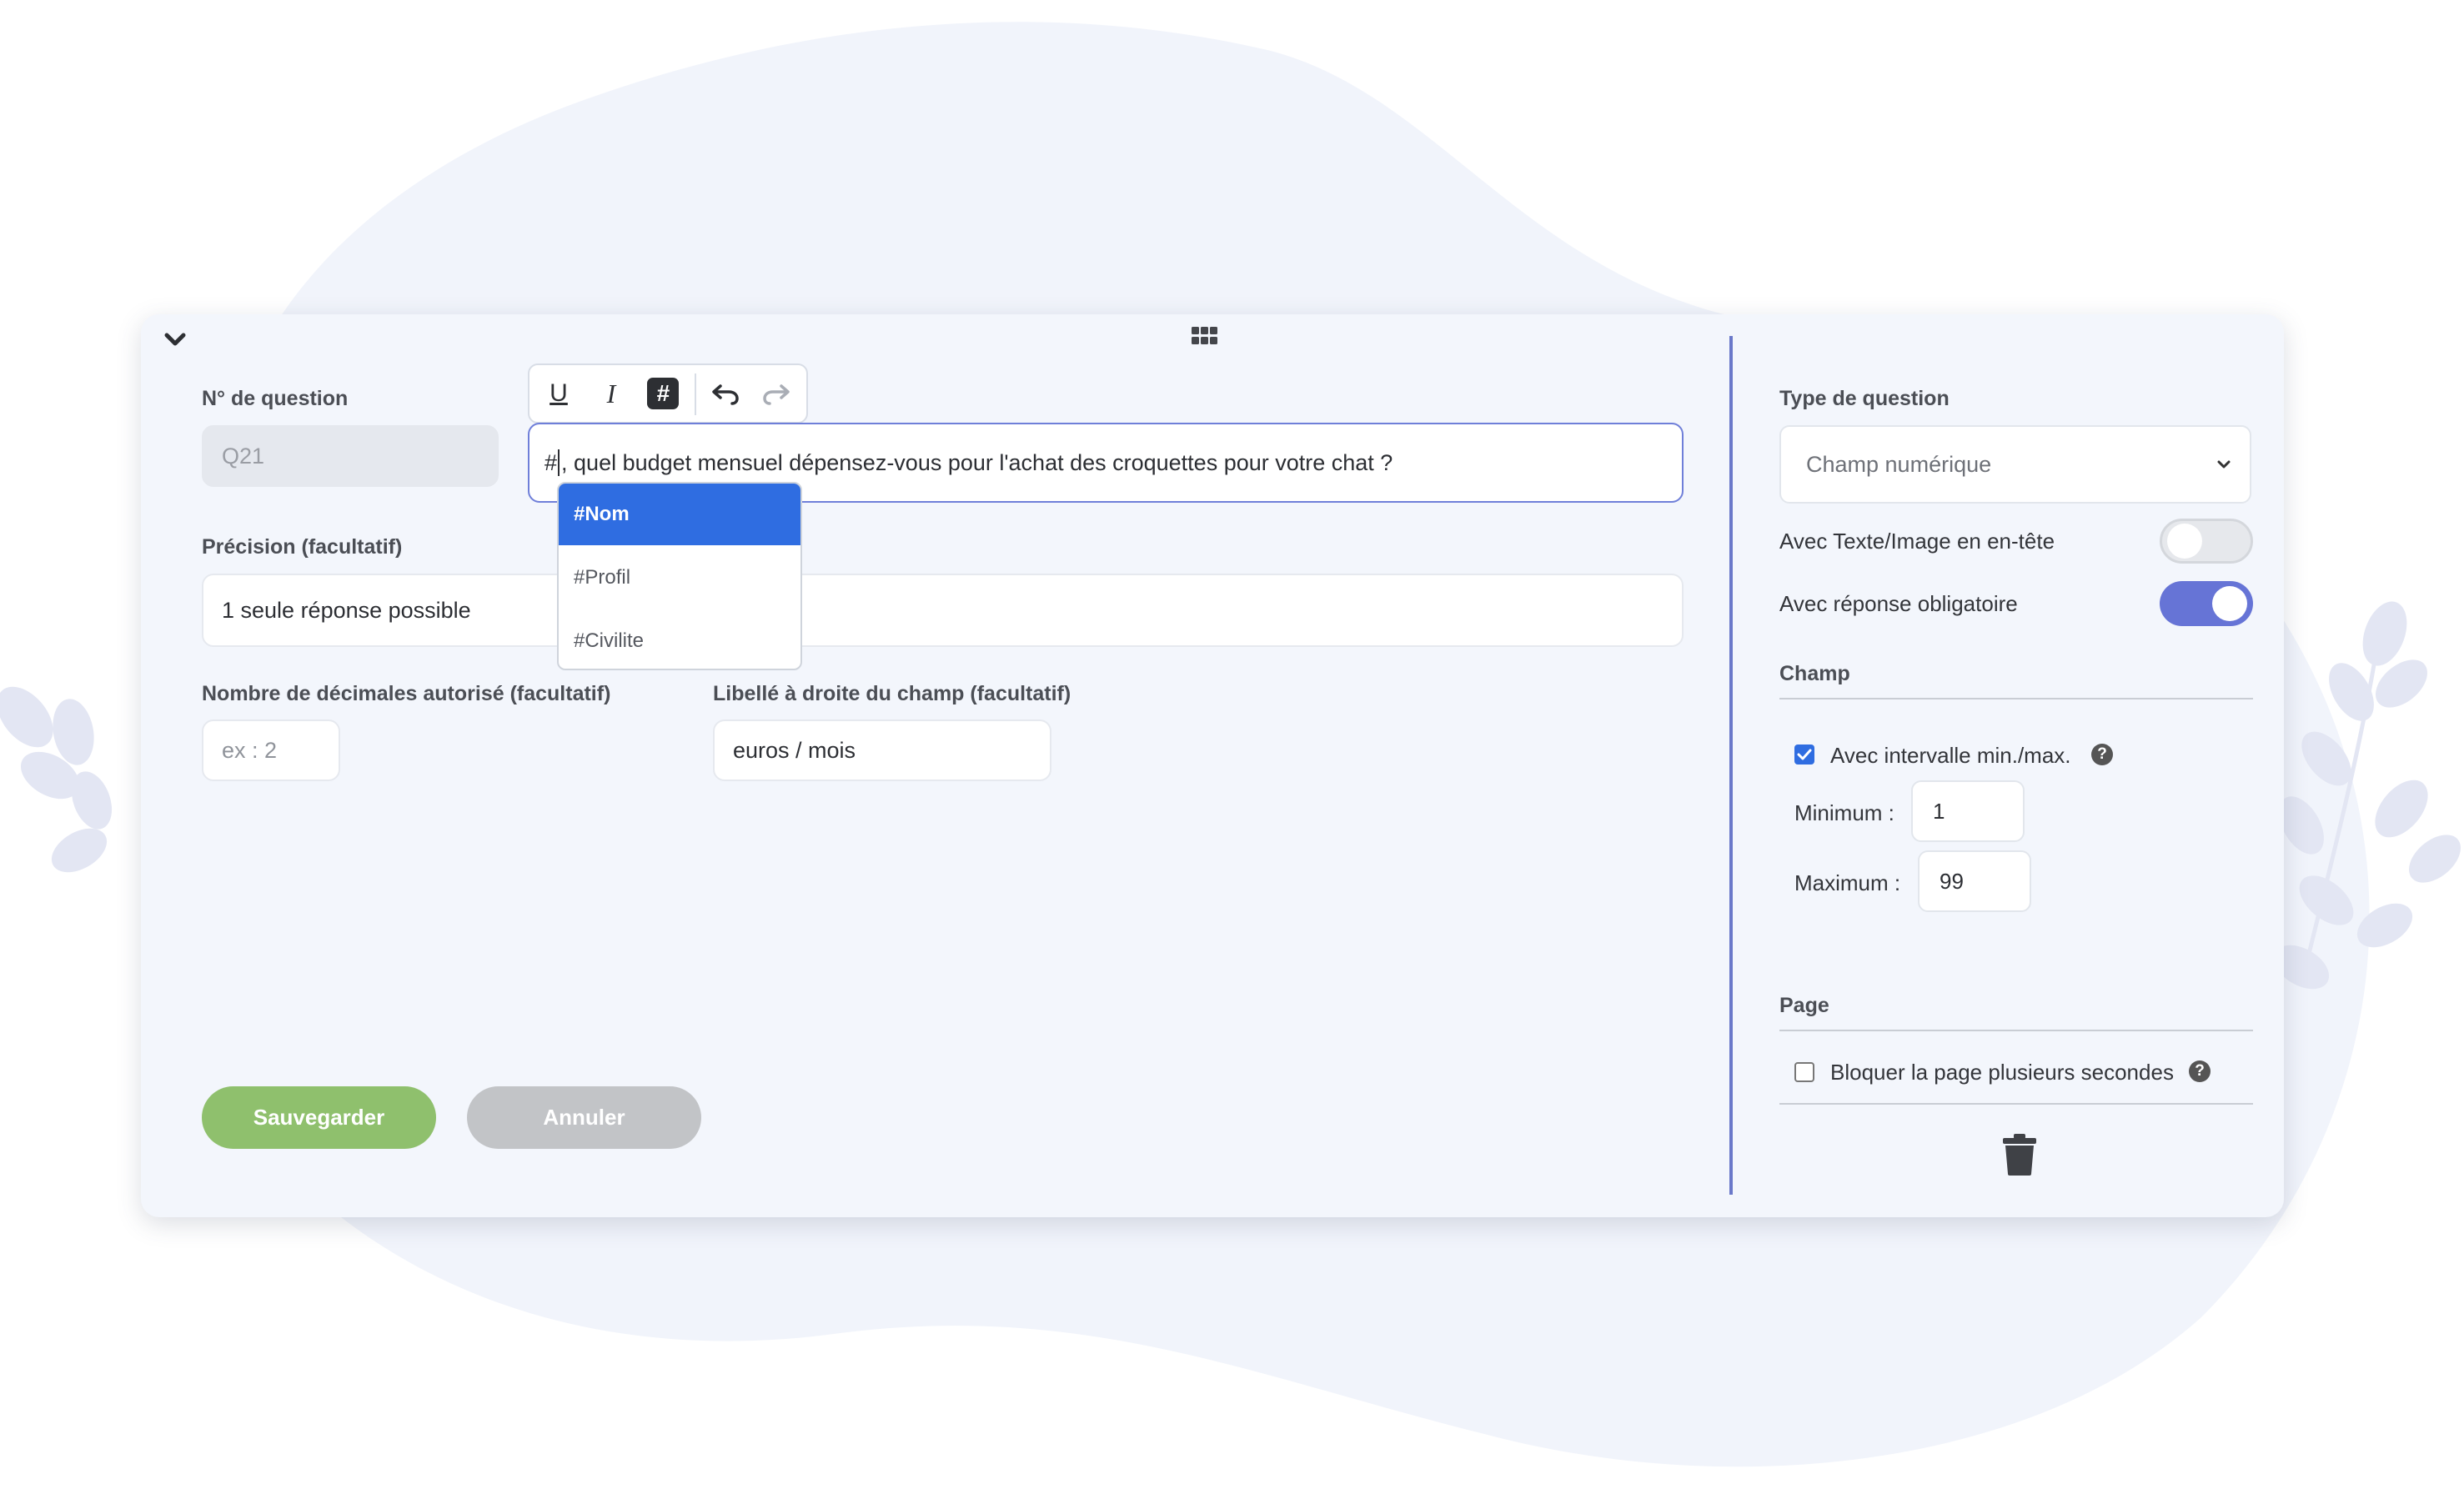 Image resolution: width=2464 pixels, height=1499 pixels. What do you see at coordinates (2015, 464) in the screenshot?
I see `question-type-select: Champ numérique` at bounding box center [2015, 464].